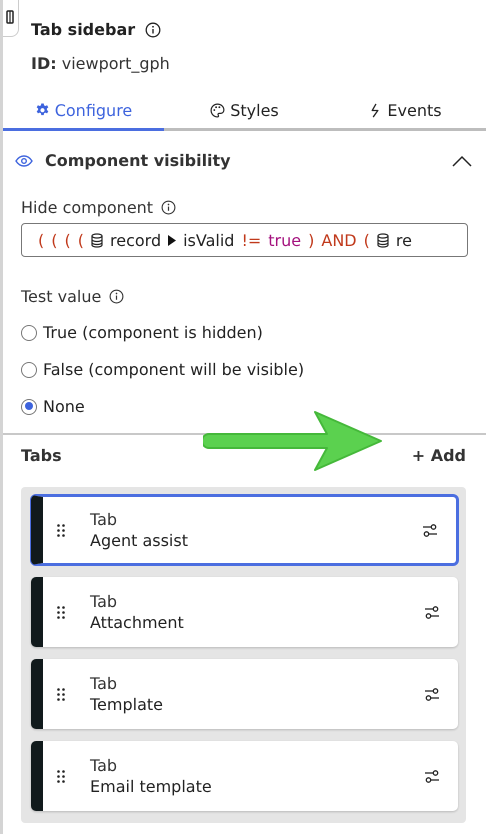 Image resolution: width=486 pixels, height=834 pixels. Describe the element at coordinates (218, 110) in the screenshot. I see `palette-icon` at that location.